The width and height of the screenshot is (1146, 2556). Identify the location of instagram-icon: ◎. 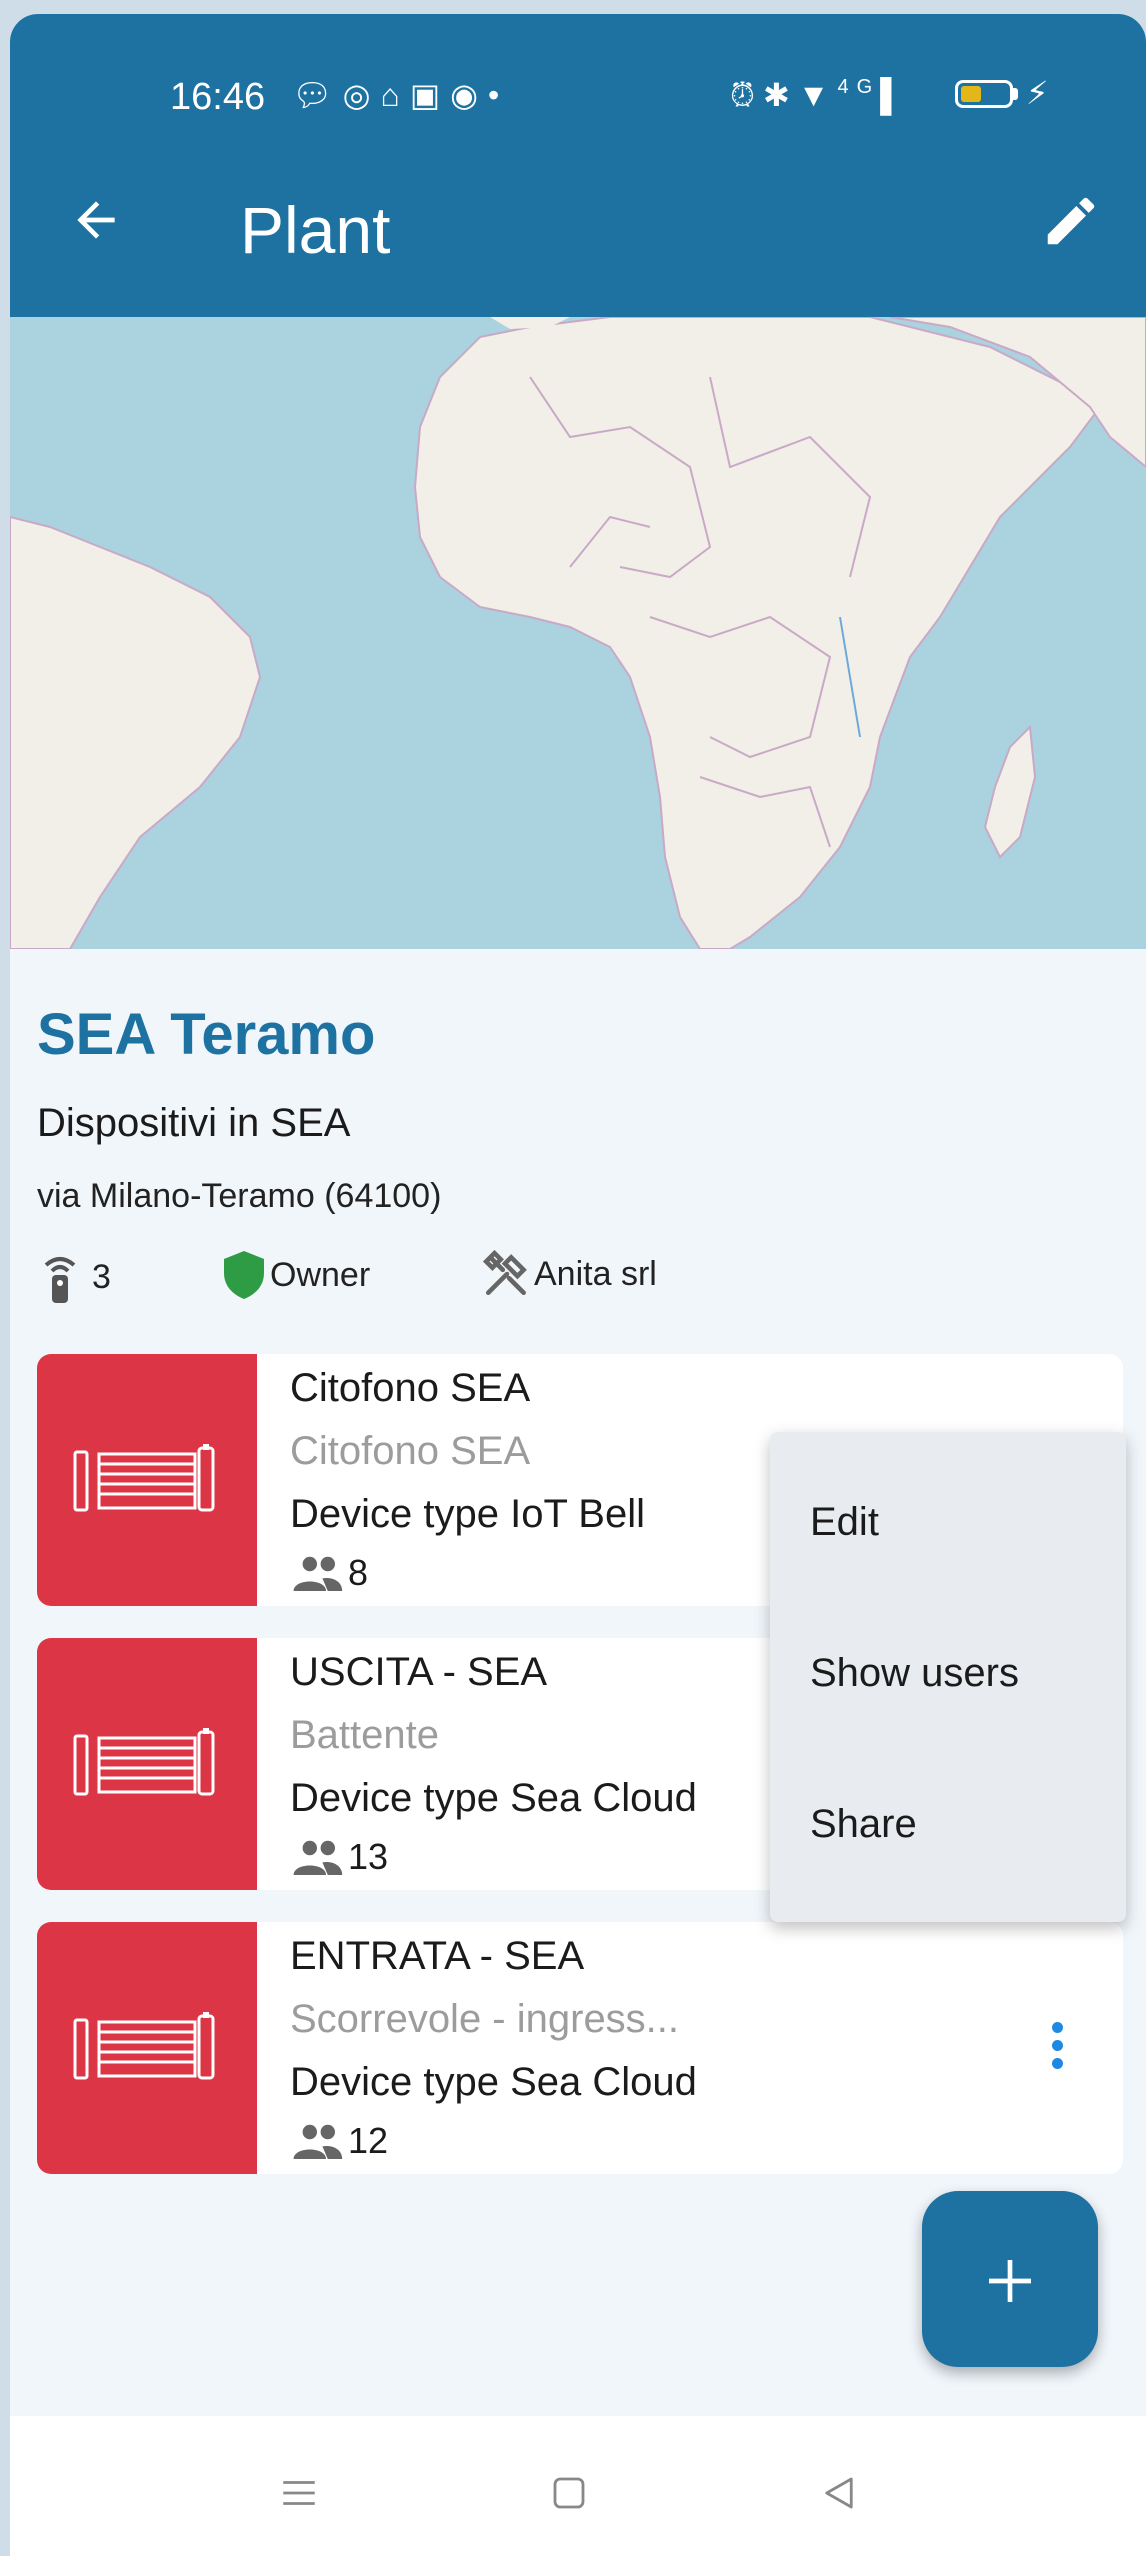
(361, 95).